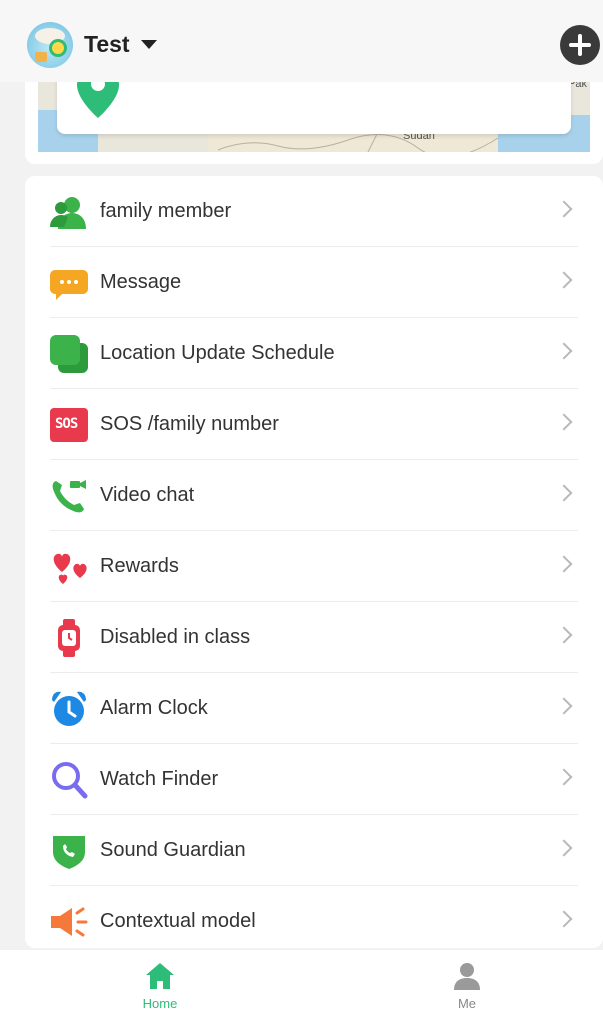 Image resolution: width=603 pixels, height=1010 pixels. Describe the element at coordinates (314, 211) in the screenshot. I see `menu-item-family-member: family member` at that location.